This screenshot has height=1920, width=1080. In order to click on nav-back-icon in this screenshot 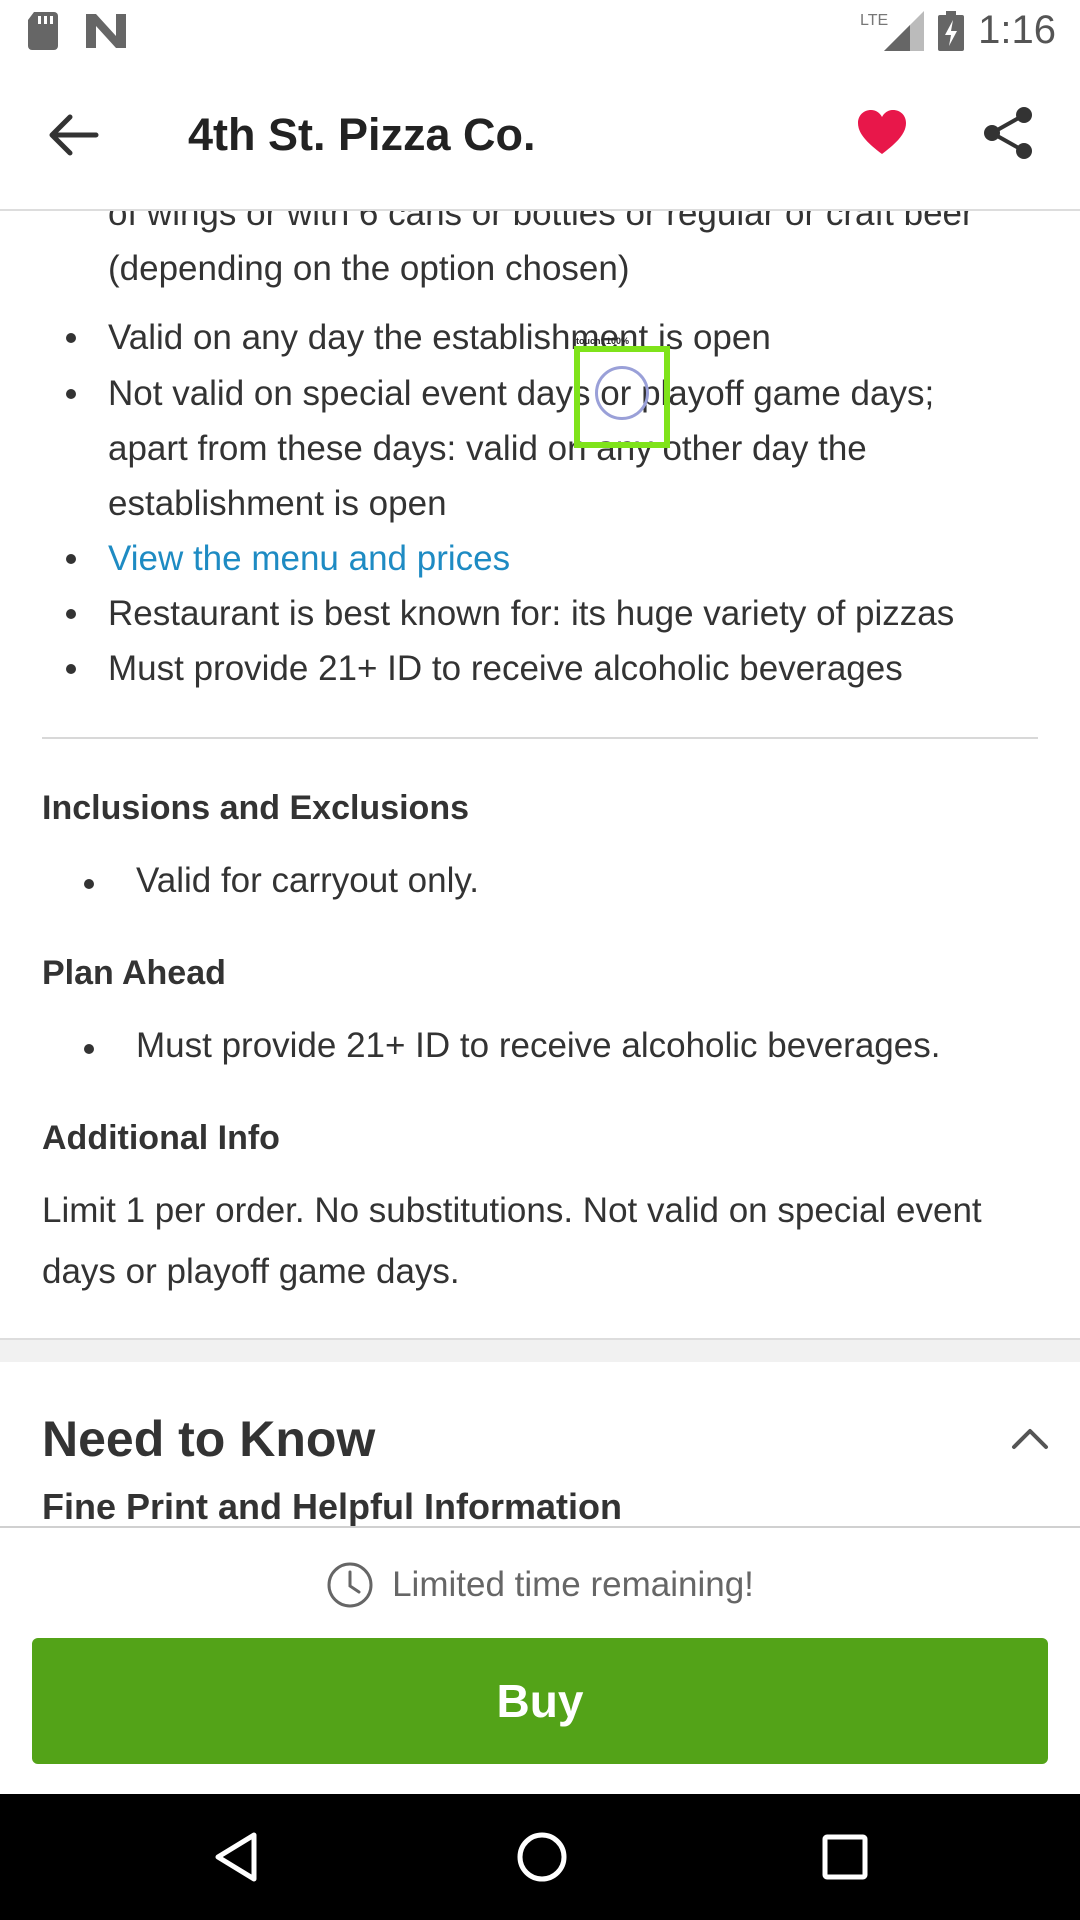, I will do `click(238, 1857)`.